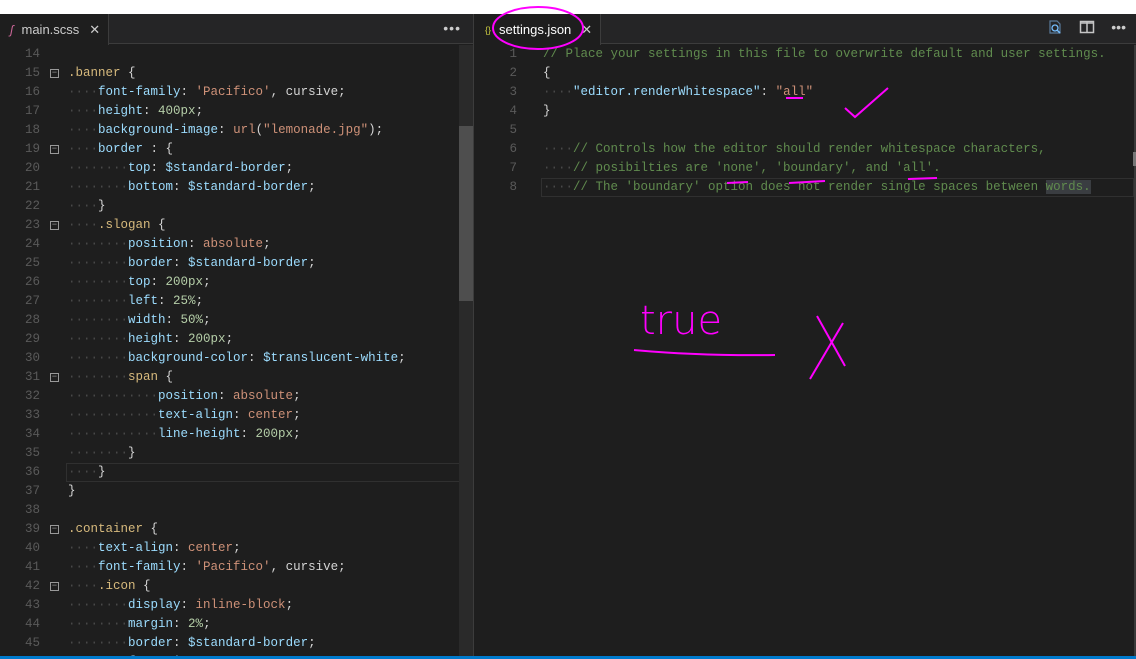 This screenshot has height=659, width=1136. What do you see at coordinates (236, 567) in the screenshot?
I see `code-line: 41 ····font-family: 'Pacifico', cursive;` at bounding box center [236, 567].